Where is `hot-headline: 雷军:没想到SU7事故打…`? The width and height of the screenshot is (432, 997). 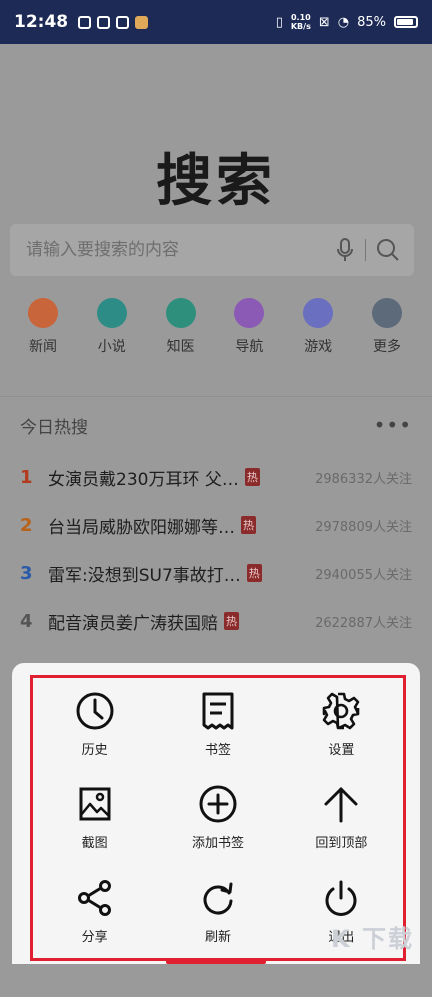 hot-headline: 雷军:没想到SU7事故打… is located at coordinates (144, 575).